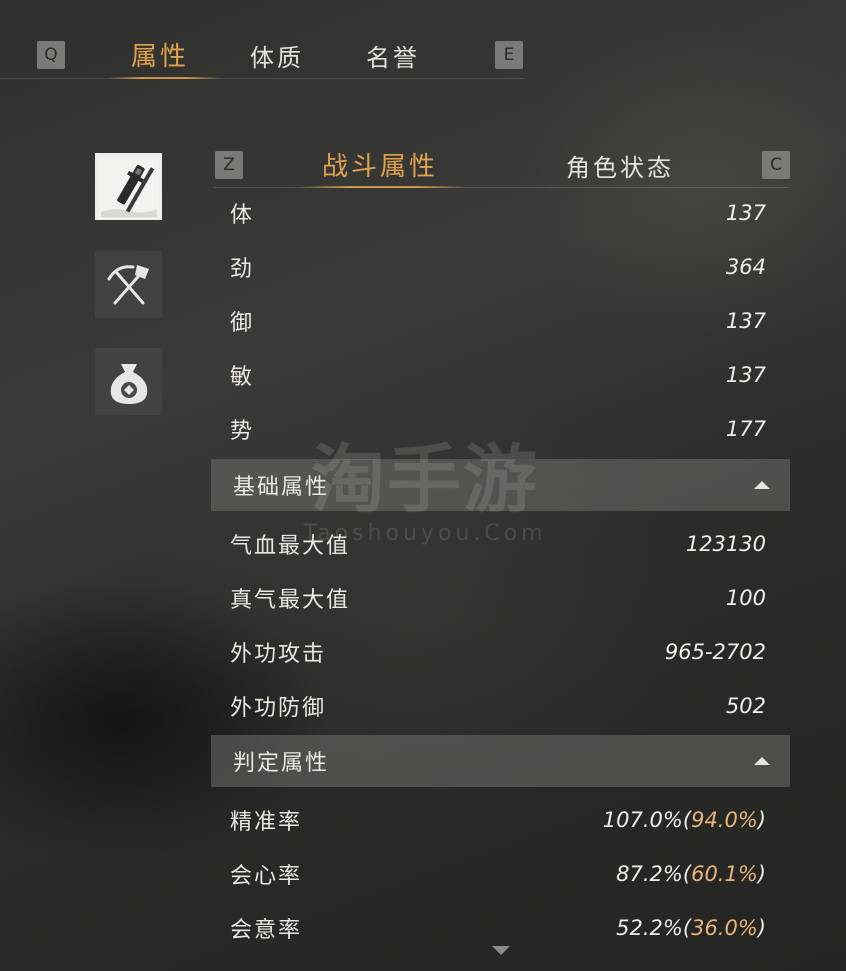 This screenshot has width=846, height=971. What do you see at coordinates (498, 322) in the screenshot?
I see `stat-row-yu: 御 137` at bounding box center [498, 322].